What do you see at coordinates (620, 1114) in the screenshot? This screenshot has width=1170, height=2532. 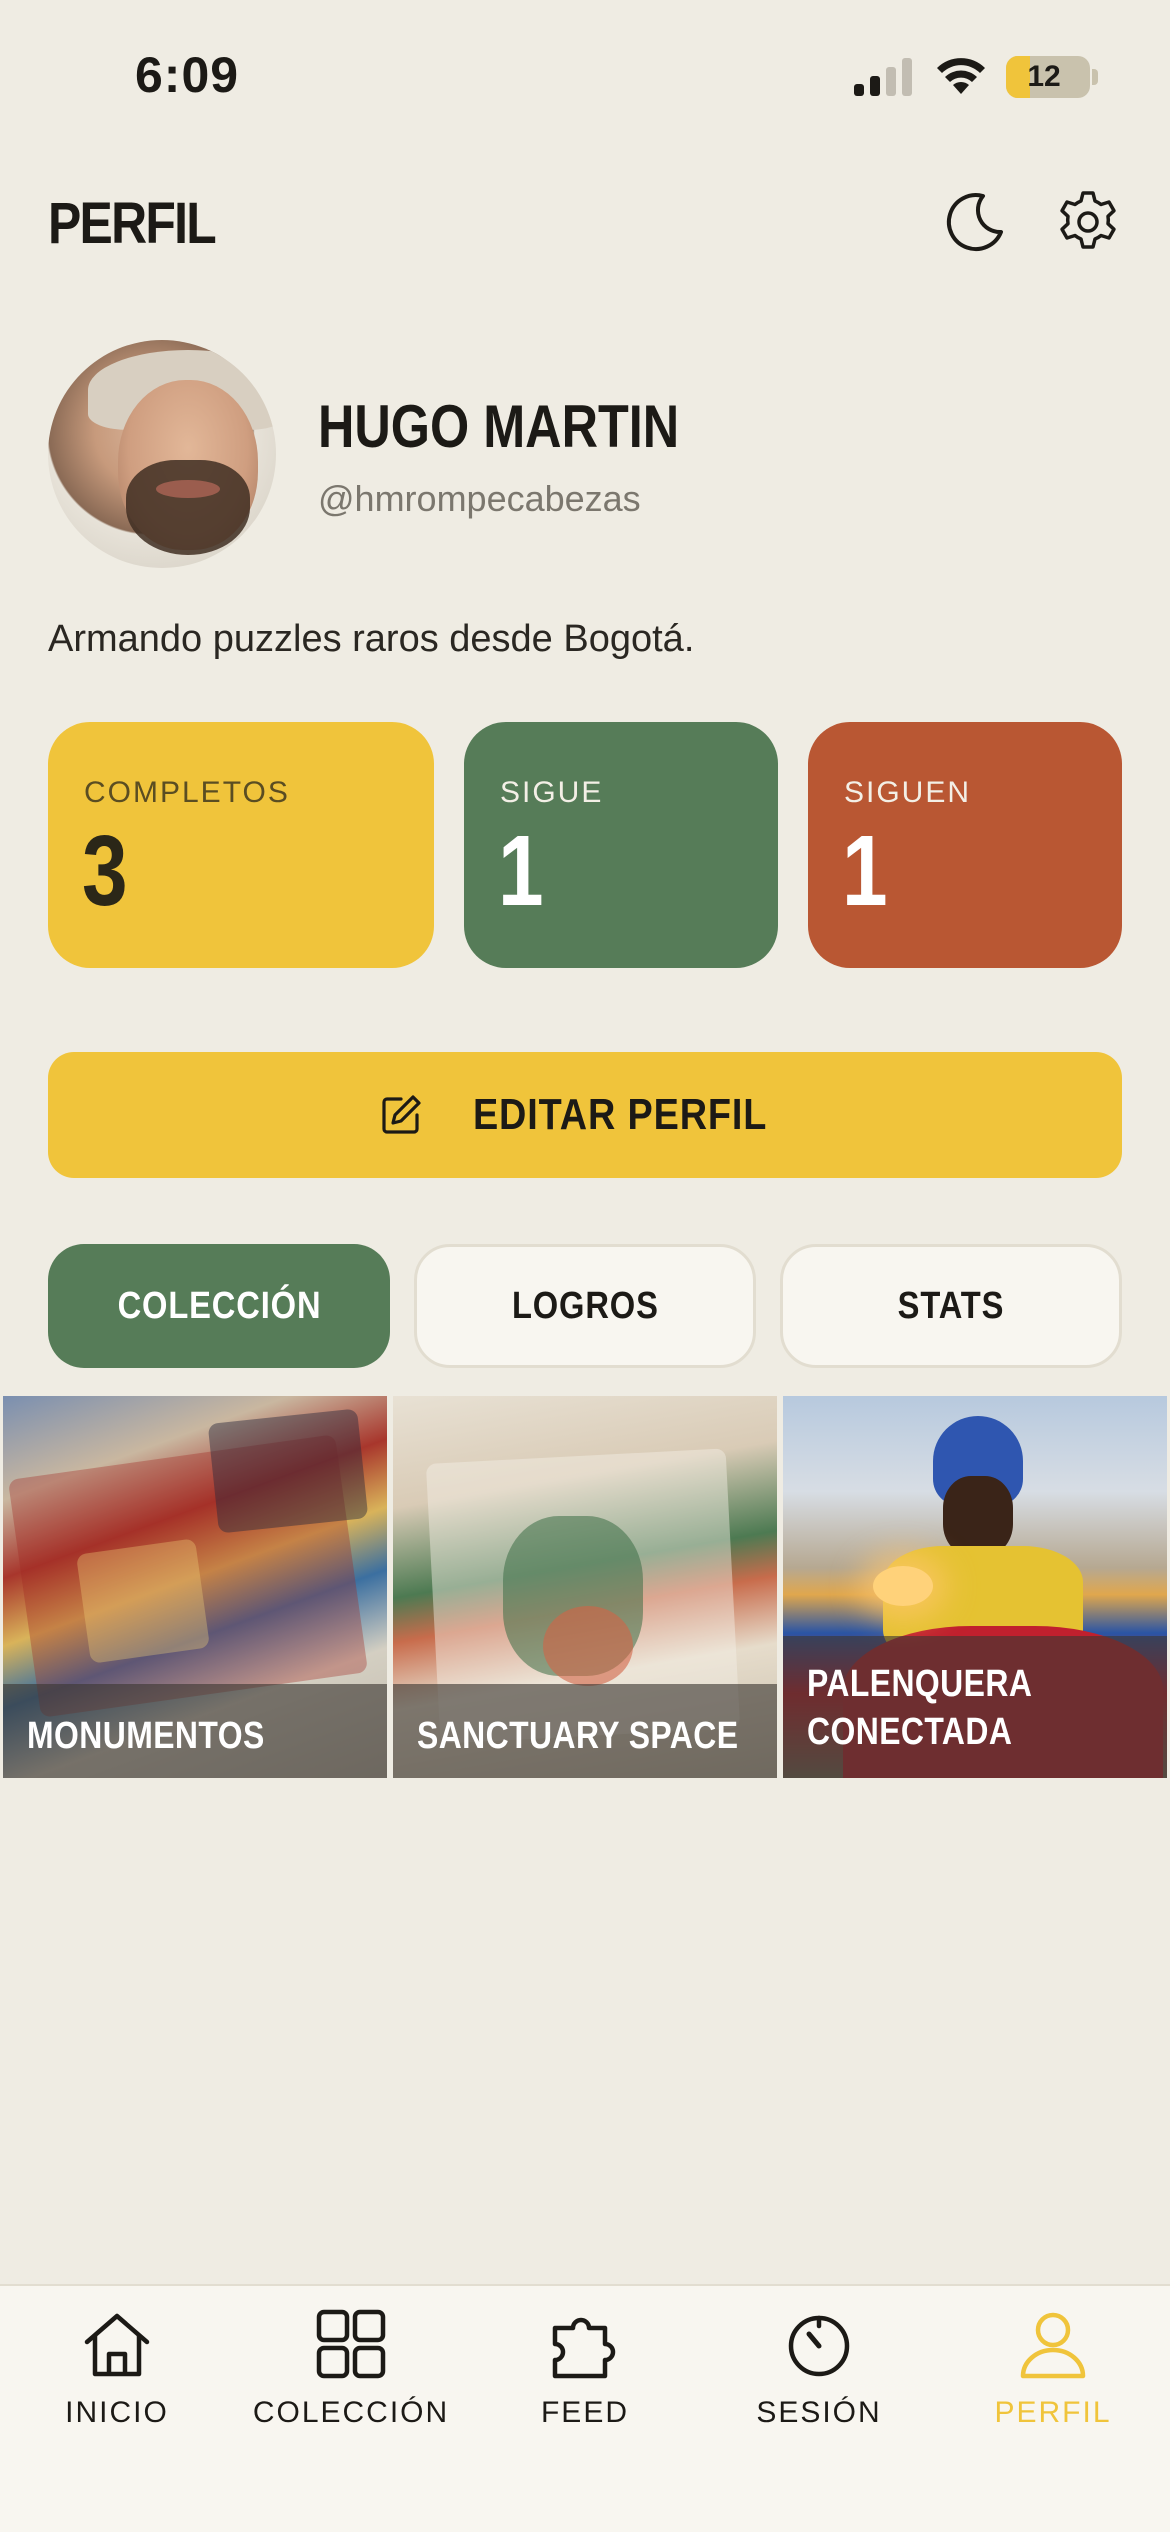 I see `edit-profile-label: EDITAR PERFIL` at bounding box center [620, 1114].